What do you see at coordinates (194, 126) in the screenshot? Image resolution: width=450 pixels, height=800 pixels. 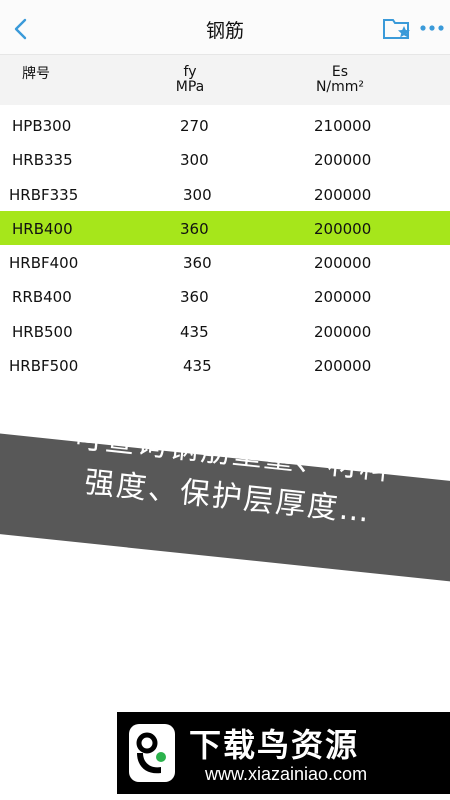 I see `cell-fy: 270` at bounding box center [194, 126].